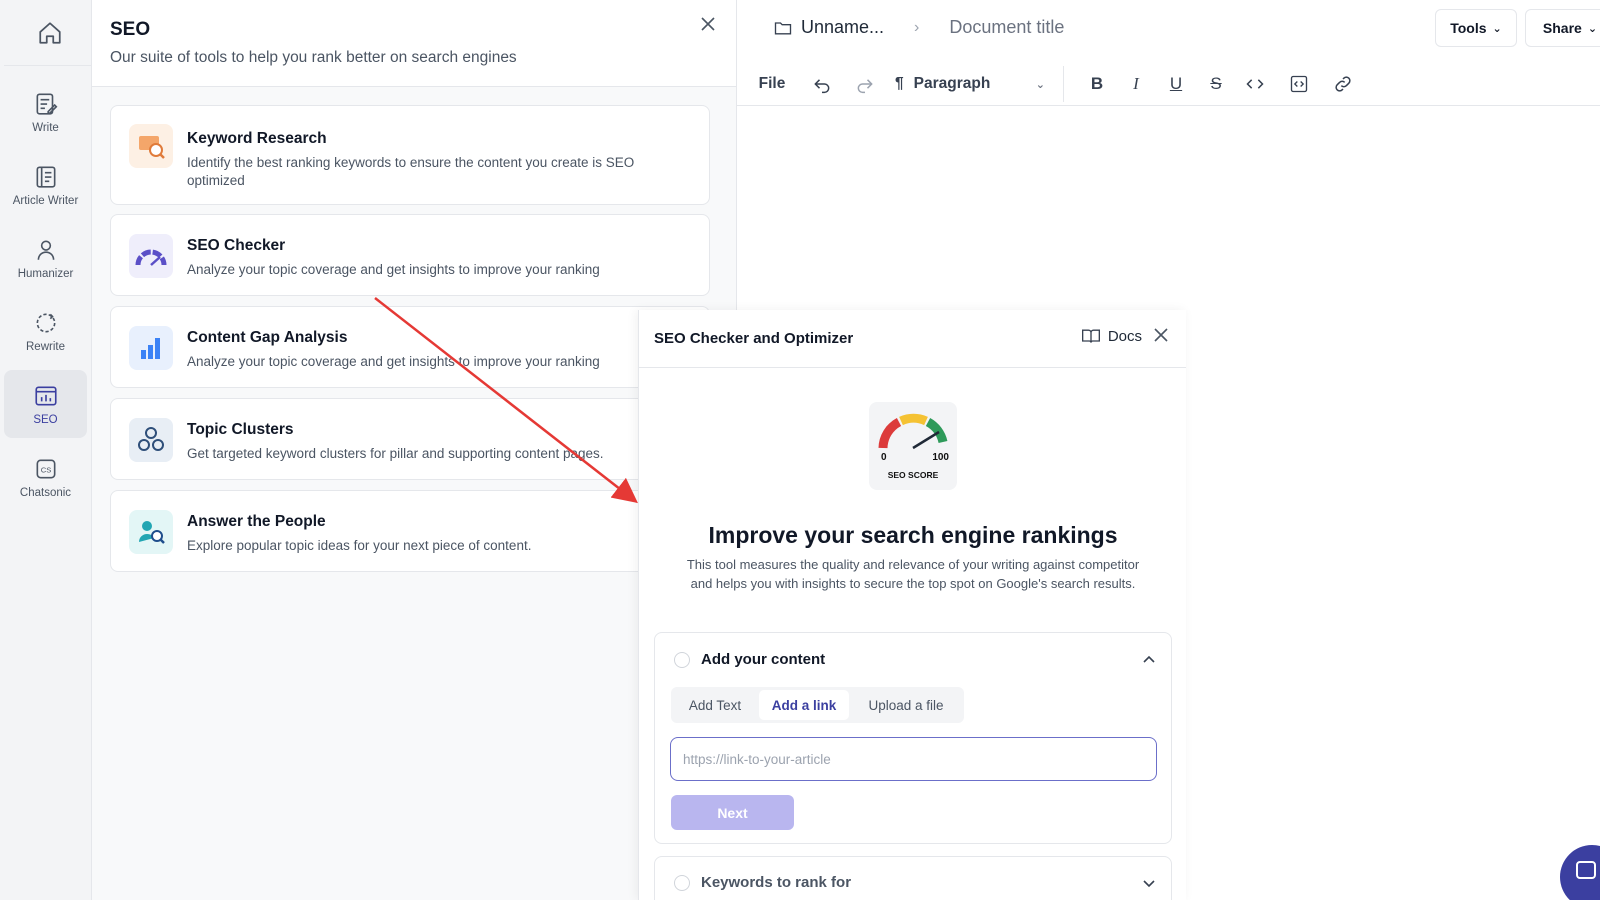 This screenshot has height=900, width=1600. I want to click on rail-item-chatsonic: CS Chatsonic, so click(45, 477).